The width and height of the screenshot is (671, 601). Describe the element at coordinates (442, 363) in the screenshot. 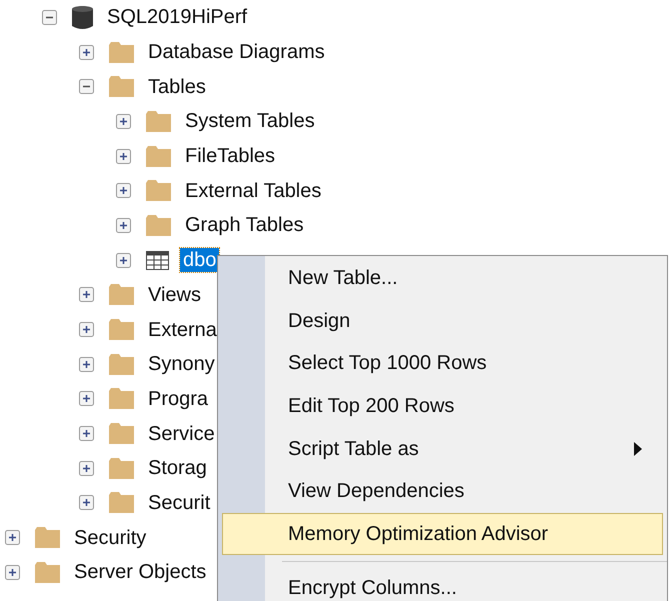

I see `menu-item: Select Top 1000 Rows` at that location.